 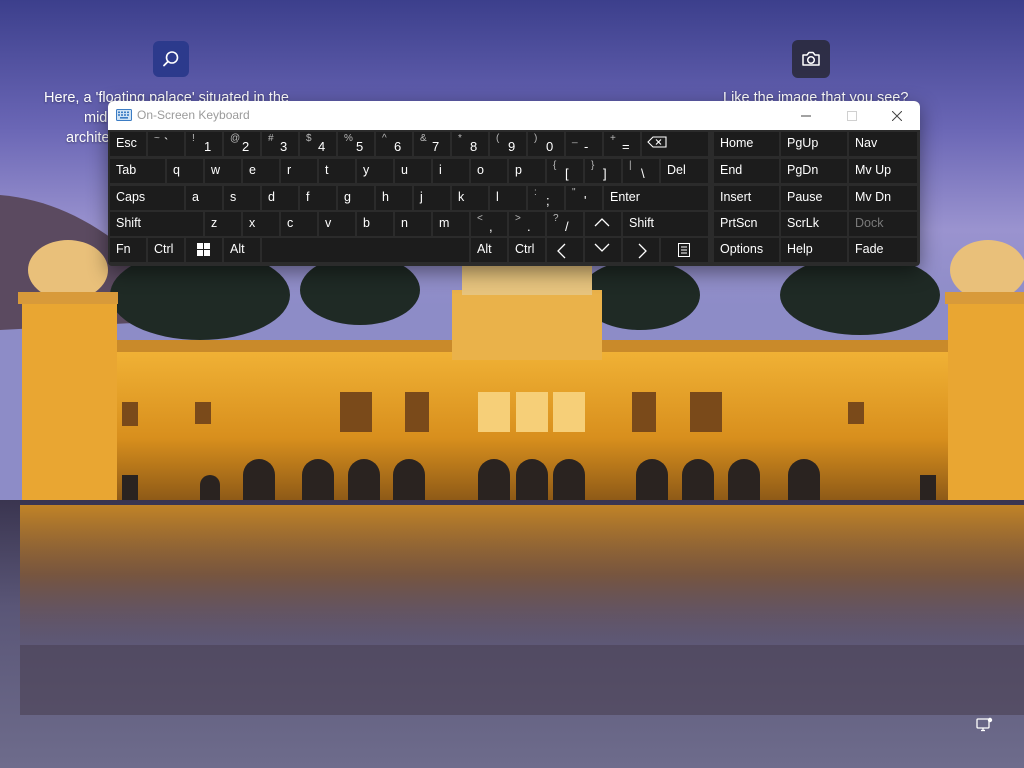 I want to click on key-mv-dn: Mv Dn, so click(x=883, y=198).